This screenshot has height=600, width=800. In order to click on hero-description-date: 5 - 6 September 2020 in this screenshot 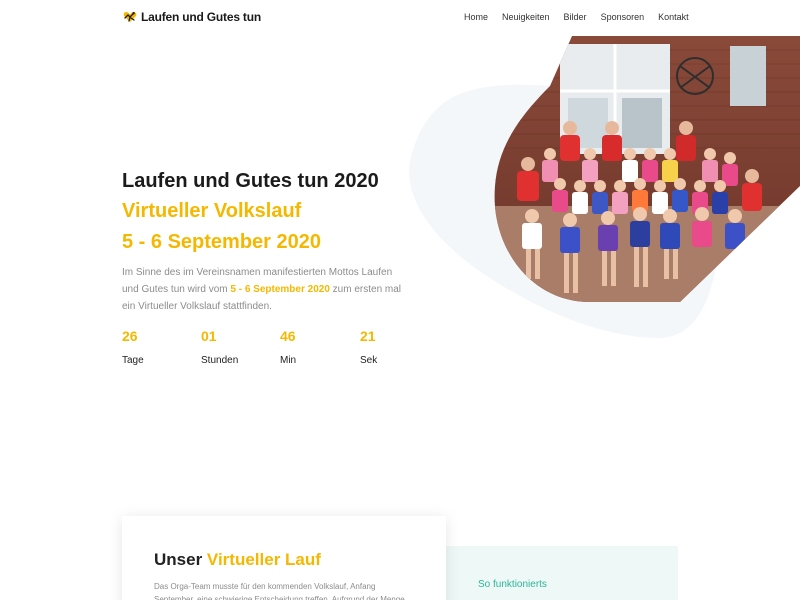, I will do `click(280, 289)`.